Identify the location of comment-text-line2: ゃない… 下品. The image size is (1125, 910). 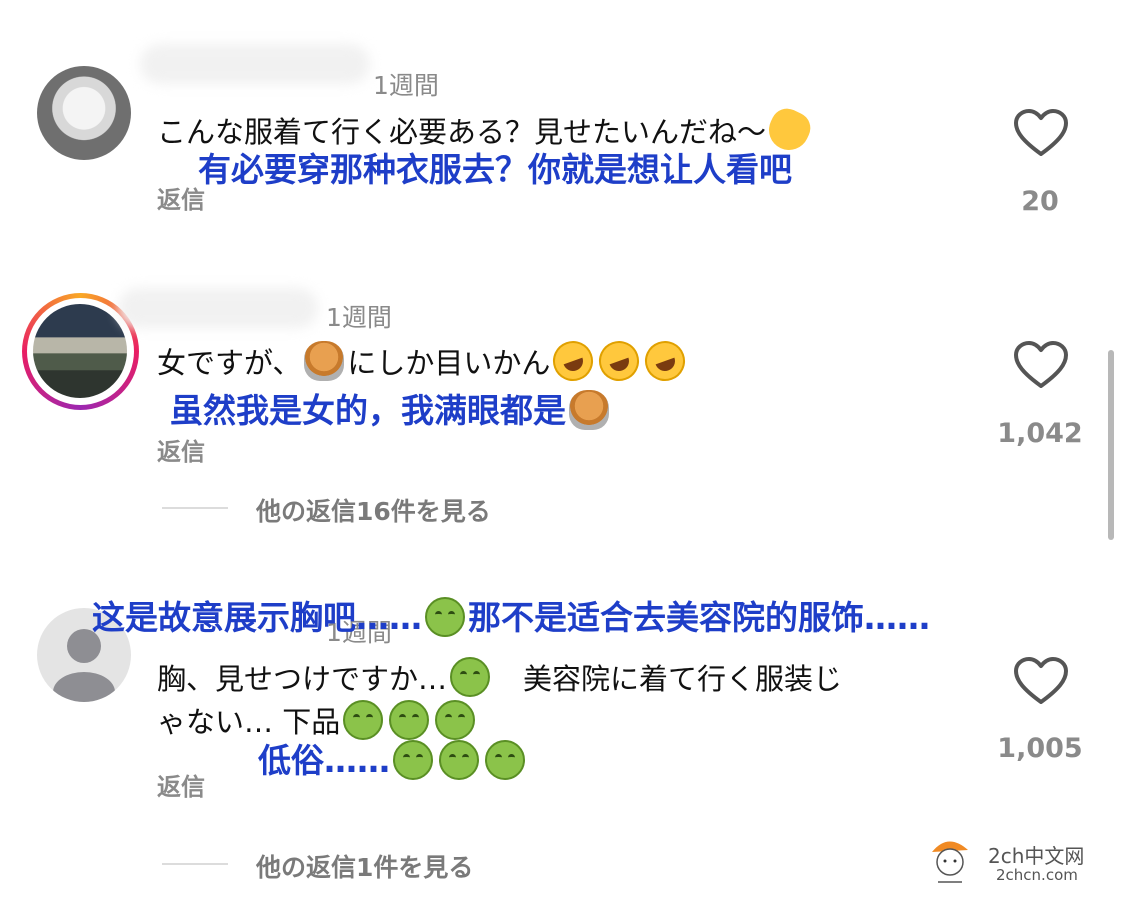
(317, 721).